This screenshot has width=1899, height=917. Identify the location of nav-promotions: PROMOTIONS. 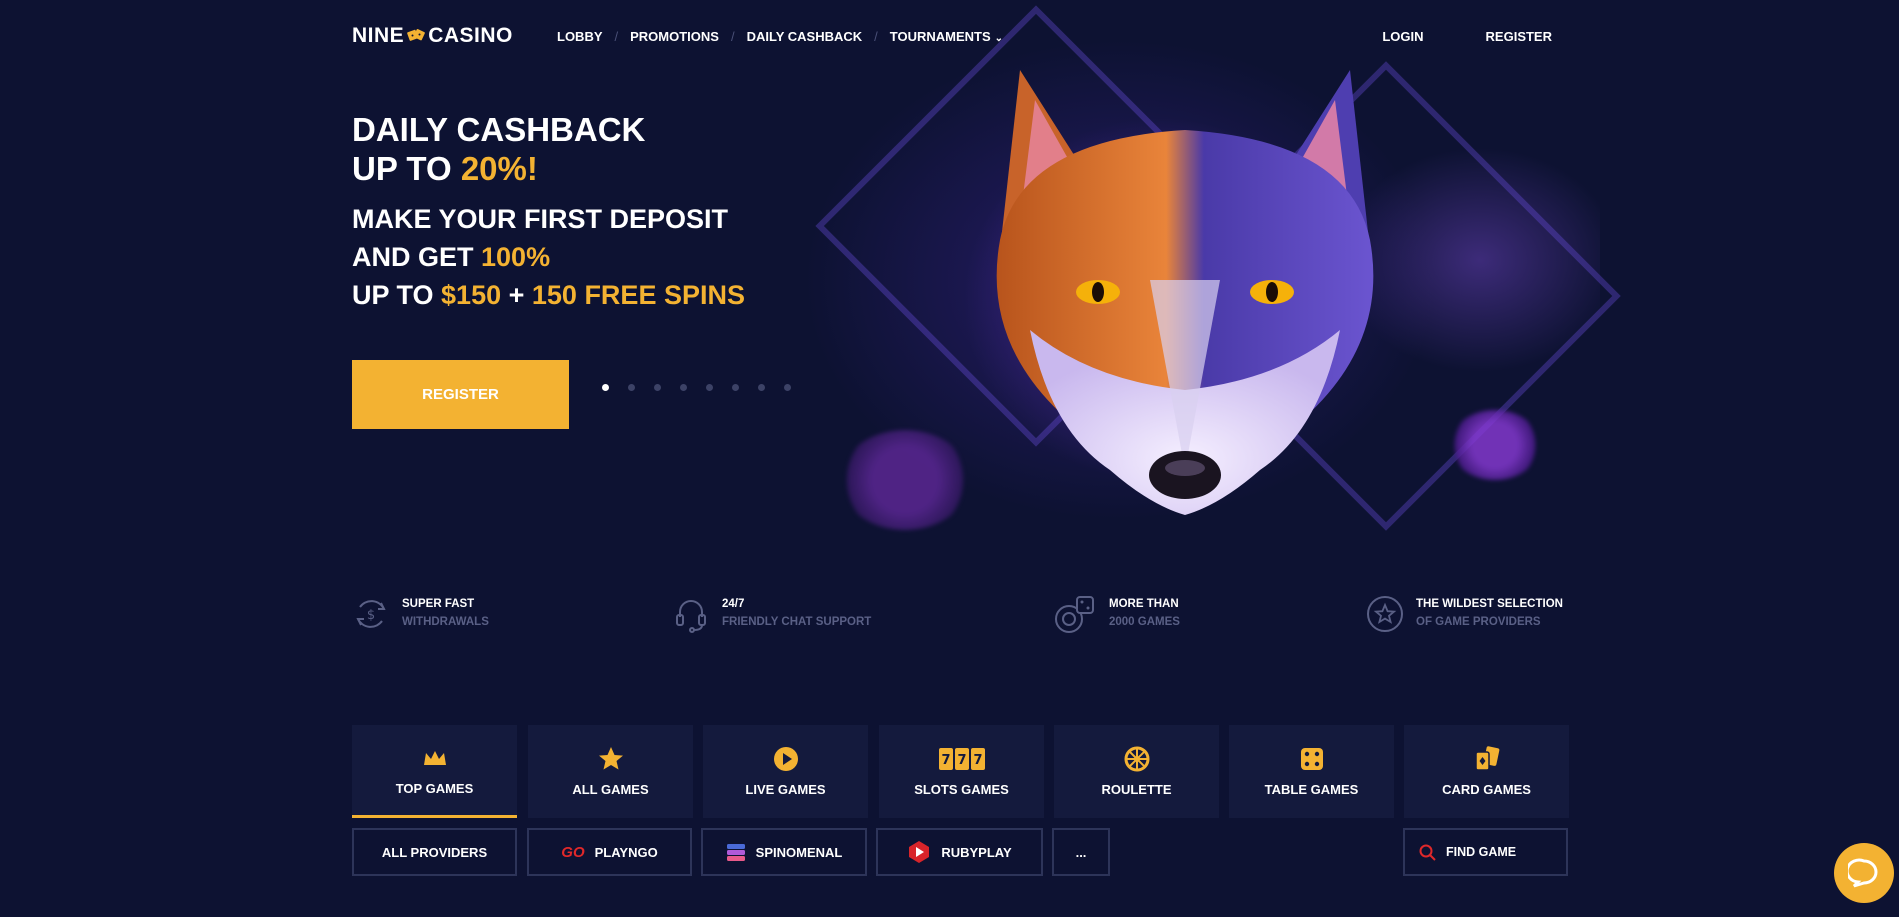
(674, 36).